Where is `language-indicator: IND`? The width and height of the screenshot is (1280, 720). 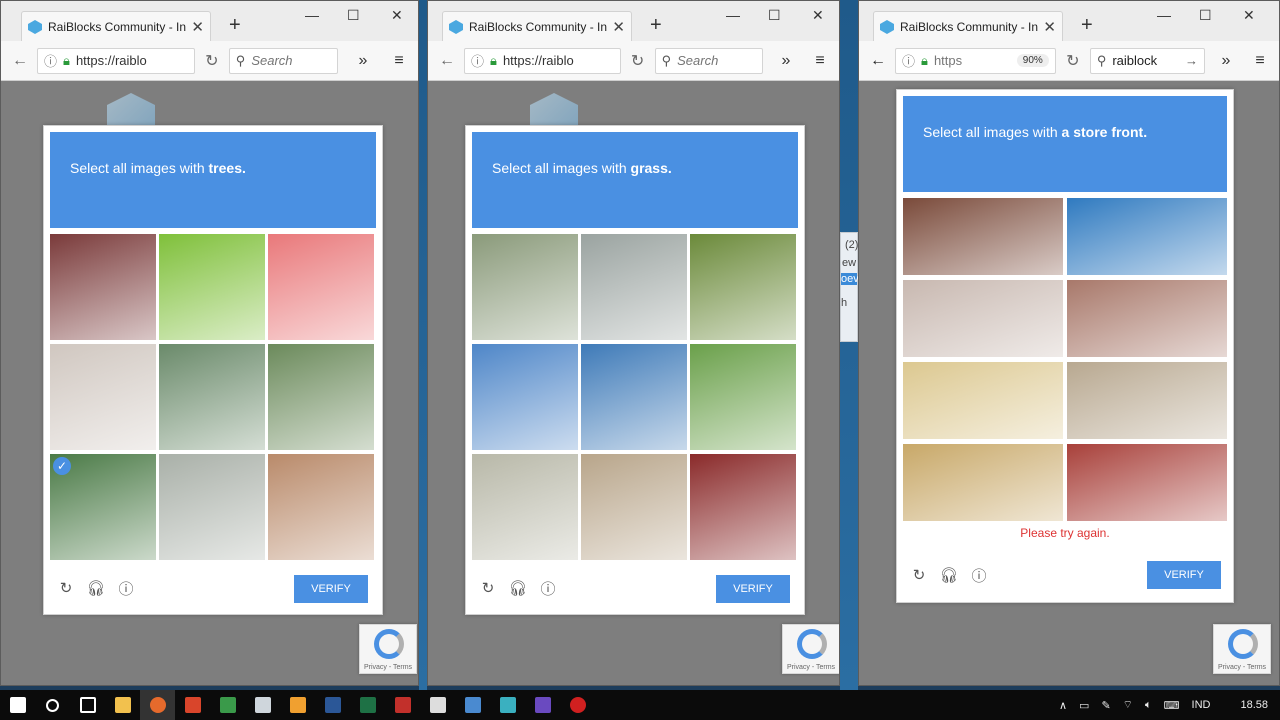 language-indicator: IND is located at coordinates (1201, 705).